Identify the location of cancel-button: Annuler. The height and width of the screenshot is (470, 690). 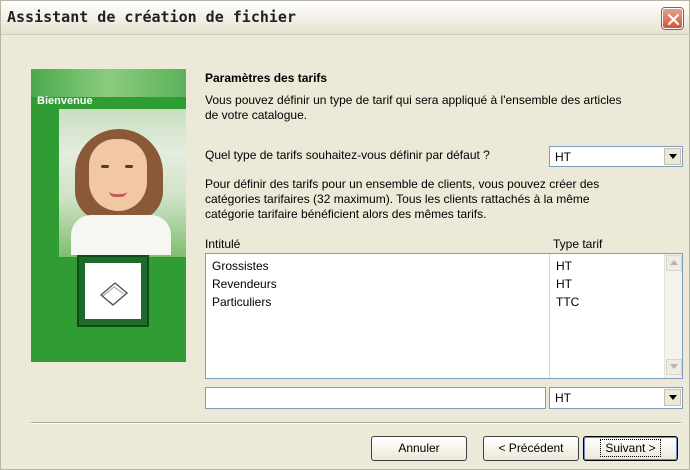
(419, 448).